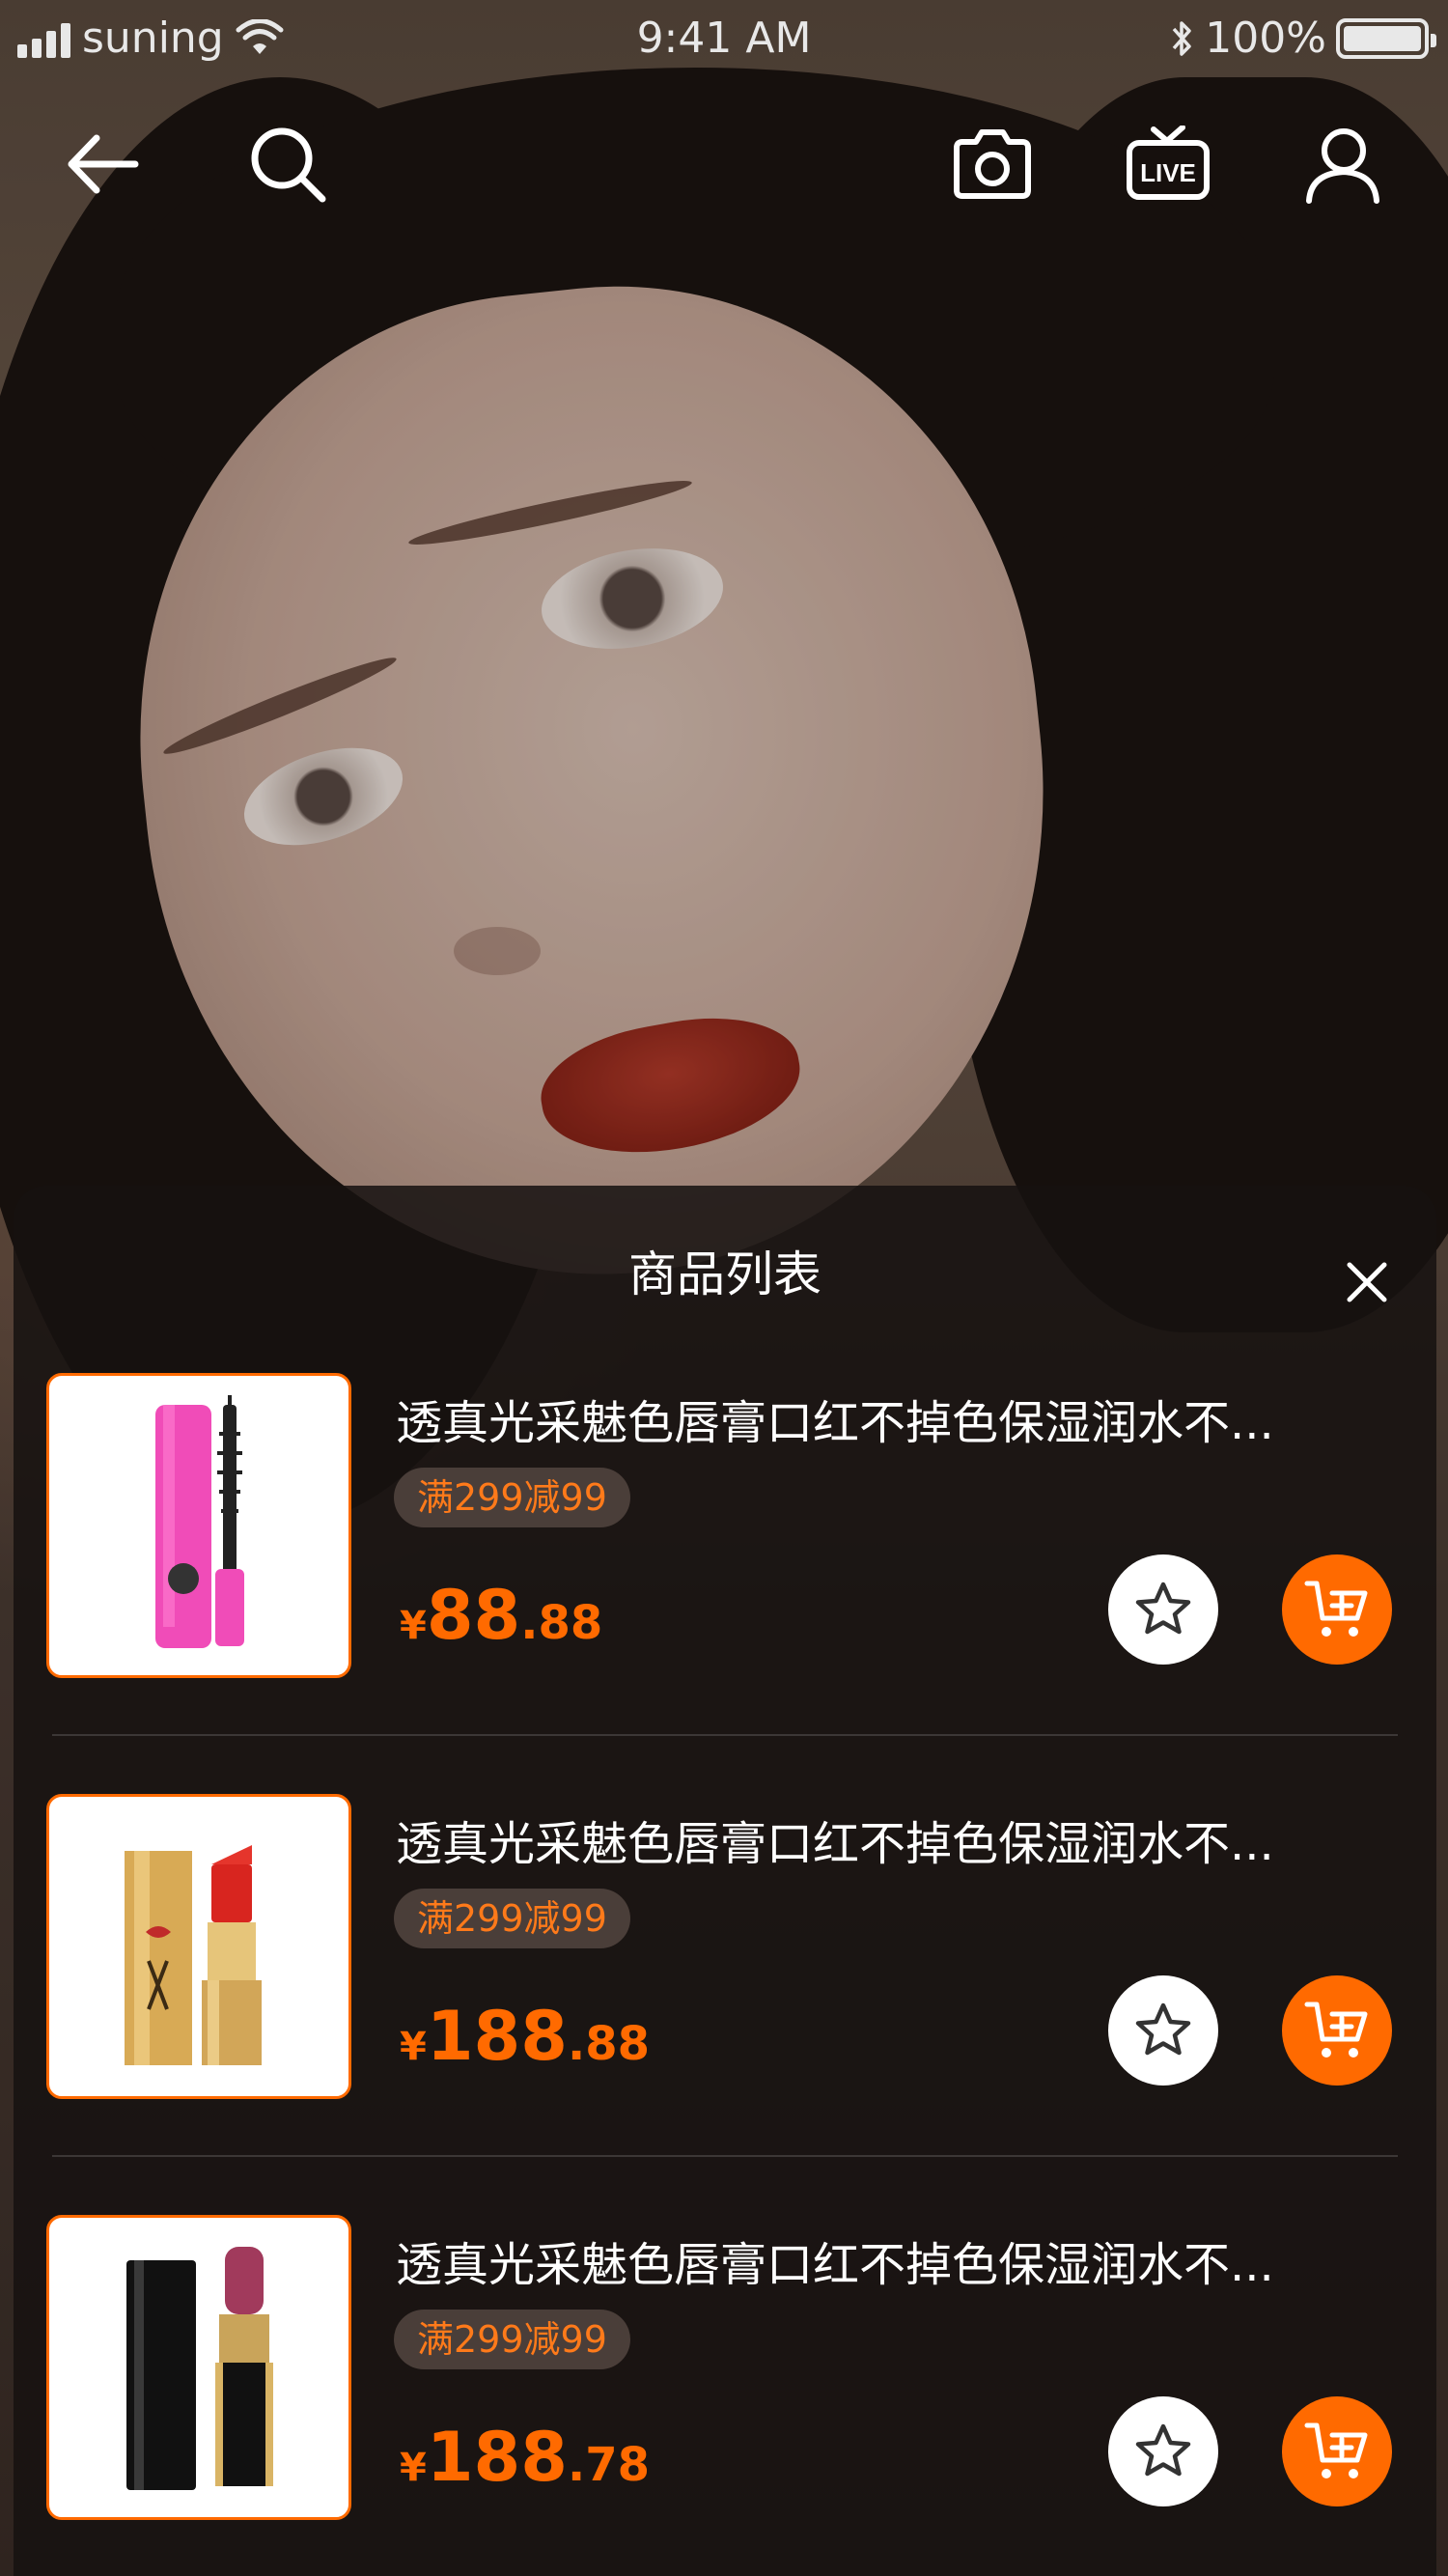  Describe the element at coordinates (474, 1616) in the screenshot. I see `price-integer: 88` at that location.